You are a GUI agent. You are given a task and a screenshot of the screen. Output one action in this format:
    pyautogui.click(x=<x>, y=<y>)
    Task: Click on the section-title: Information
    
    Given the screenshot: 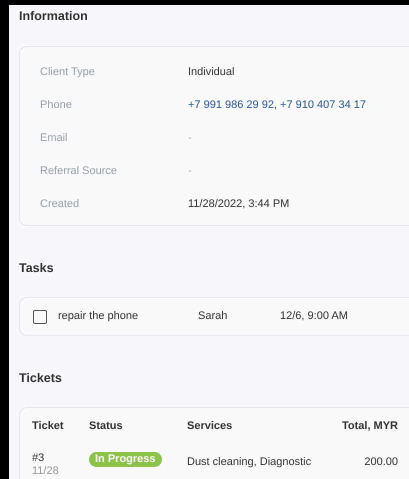 What is the action you would take?
    pyautogui.click(x=54, y=16)
    